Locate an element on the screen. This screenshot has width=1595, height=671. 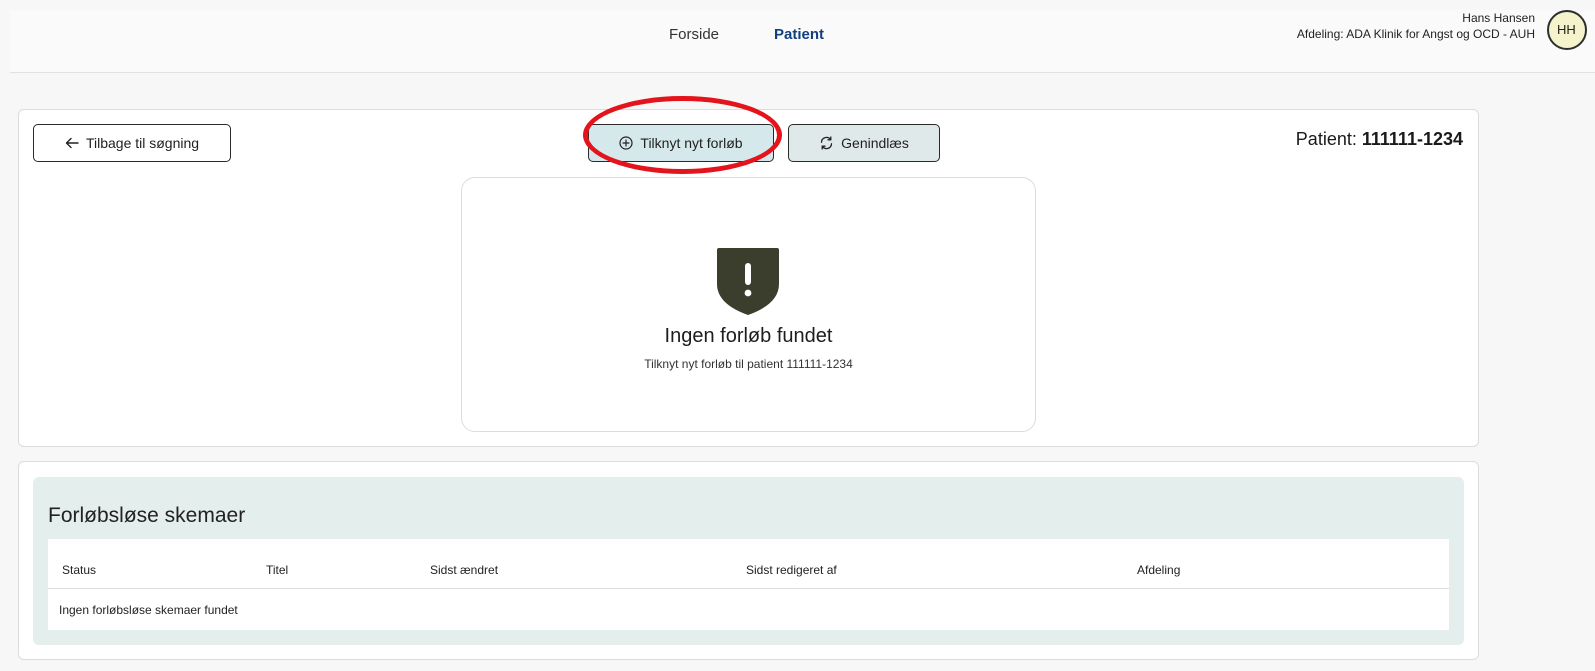
shield-alert-icon is located at coordinates (748, 281).